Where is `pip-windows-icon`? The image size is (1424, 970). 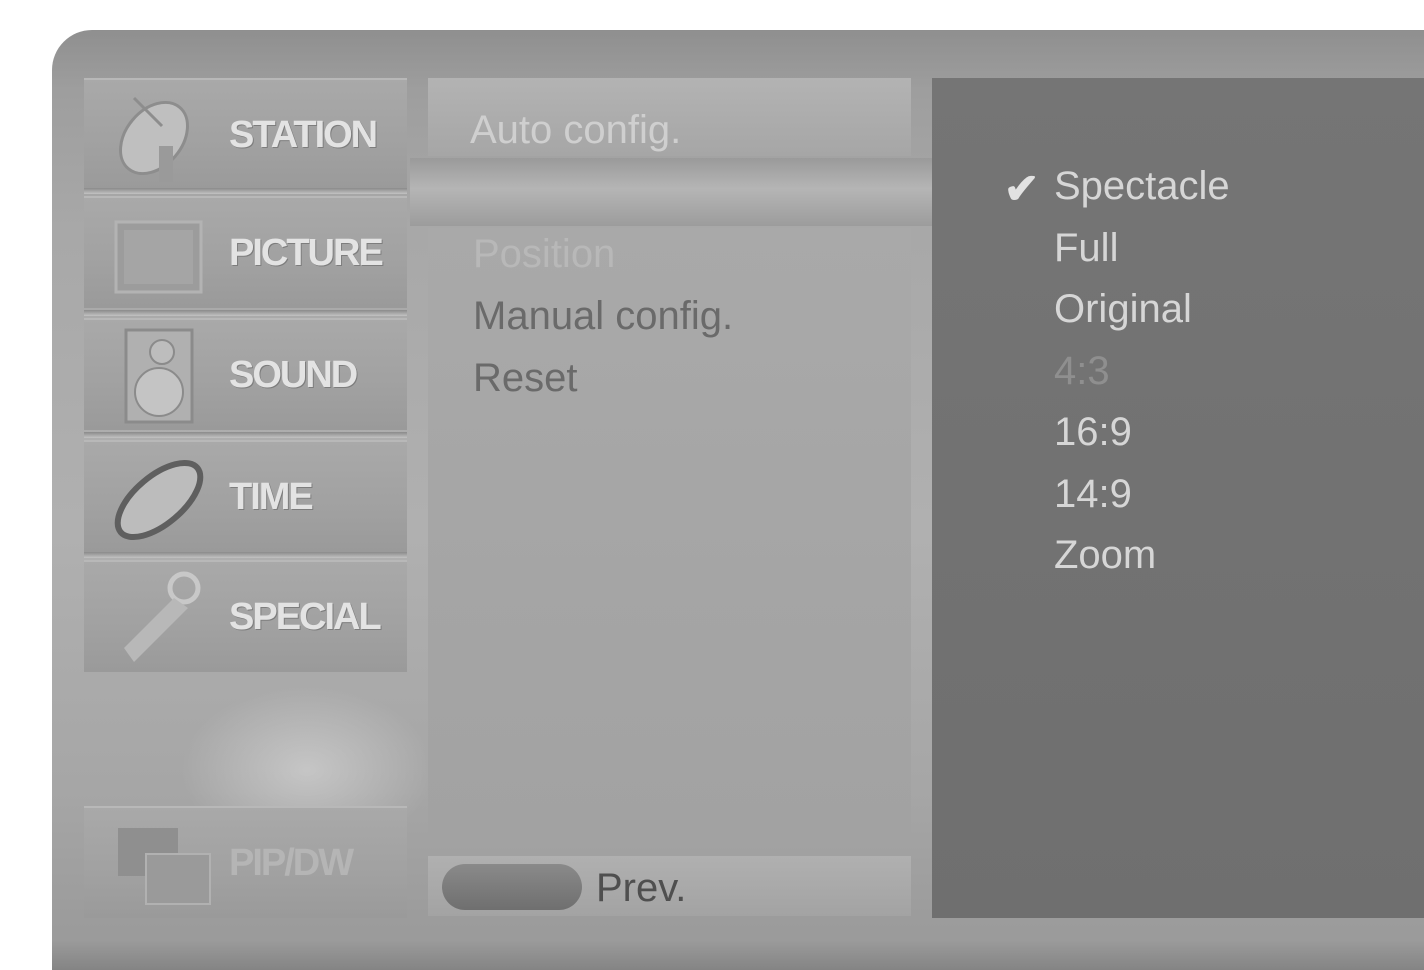 pip-windows-icon is located at coordinates (164, 866).